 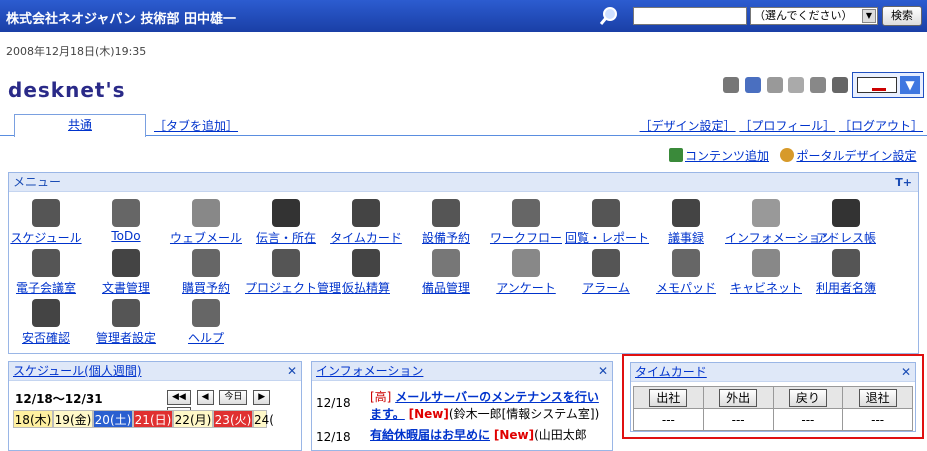 I want to click on go-out-button: 外出, so click(x=738, y=397).